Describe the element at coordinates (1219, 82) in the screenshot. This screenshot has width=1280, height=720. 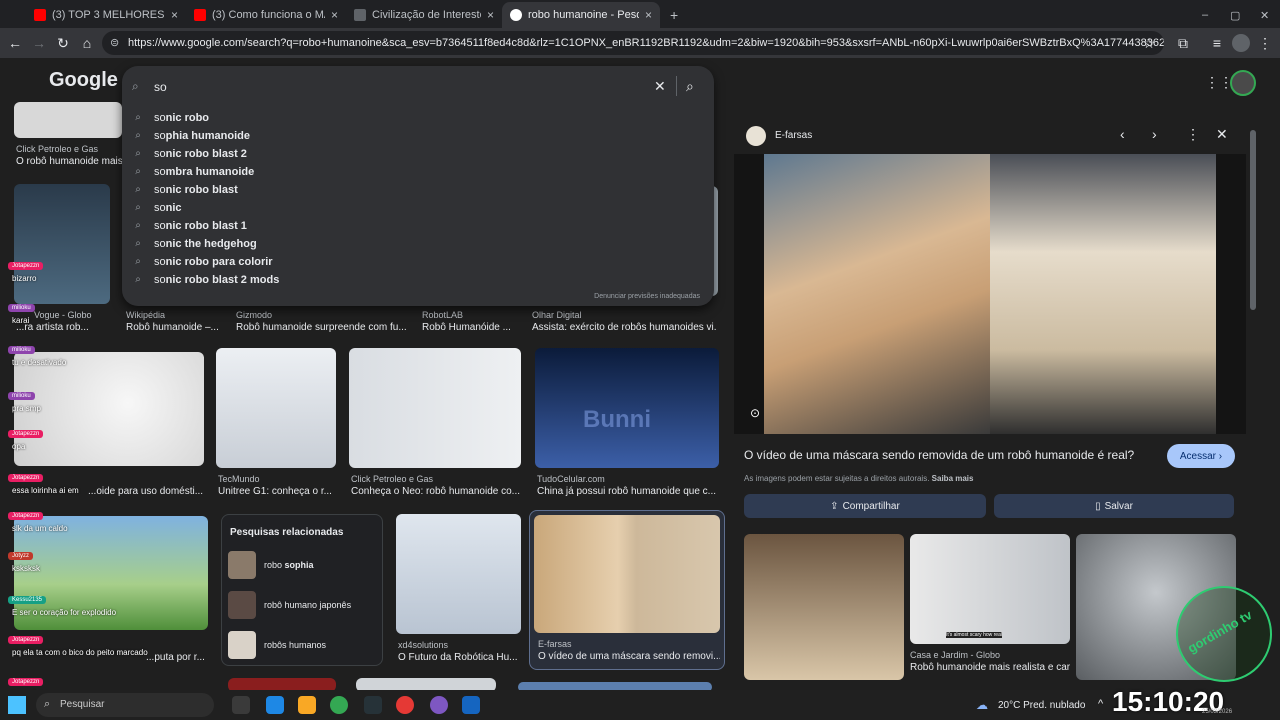
I see `apps-grid-icon: ⋮⋮` at that location.